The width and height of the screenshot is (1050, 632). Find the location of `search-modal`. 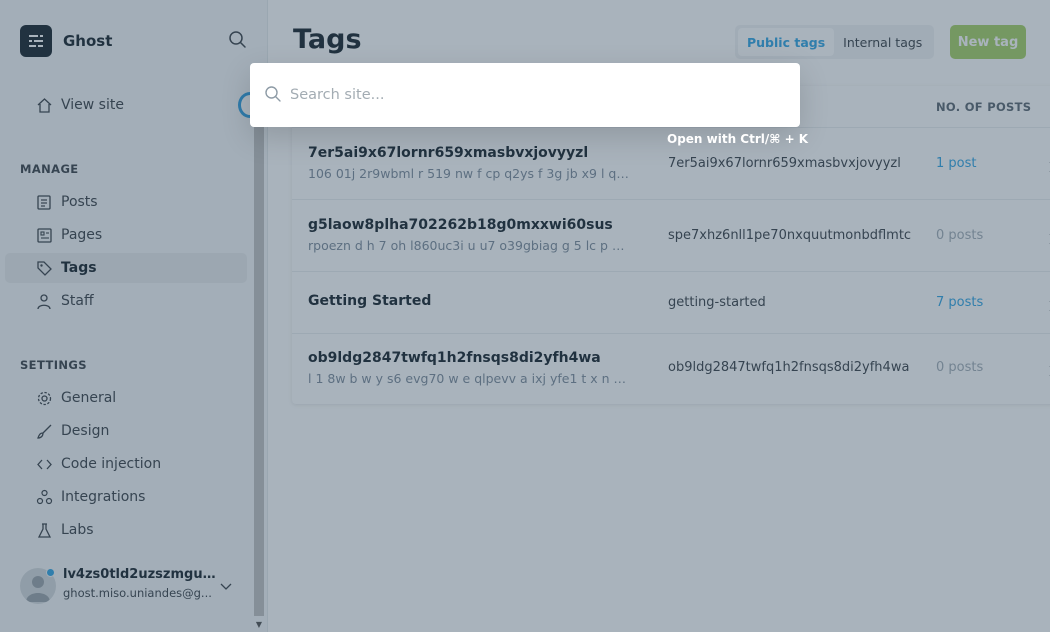

search-modal is located at coordinates (525, 95).